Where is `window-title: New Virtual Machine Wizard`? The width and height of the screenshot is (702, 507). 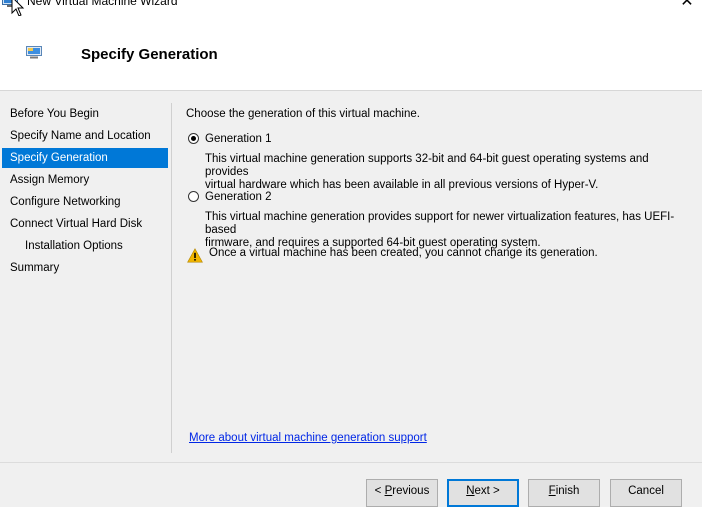
window-title: New Virtual Machine Wizard is located at coordinates (102, 4).